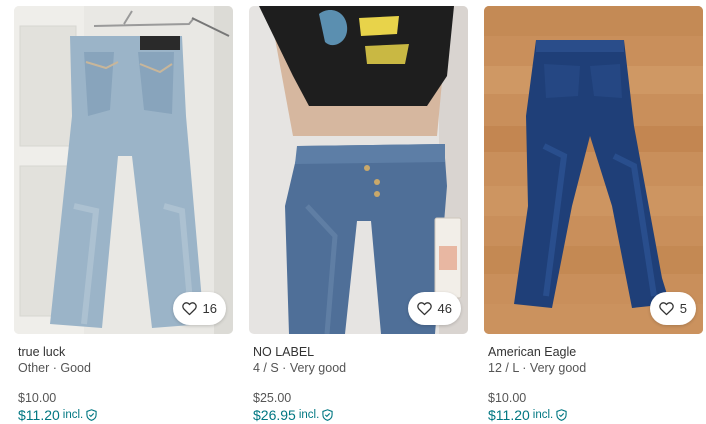  Describe the element at coordinates (274, 415) in the screenshot. I see `total-price-value: $26.95` at that location.